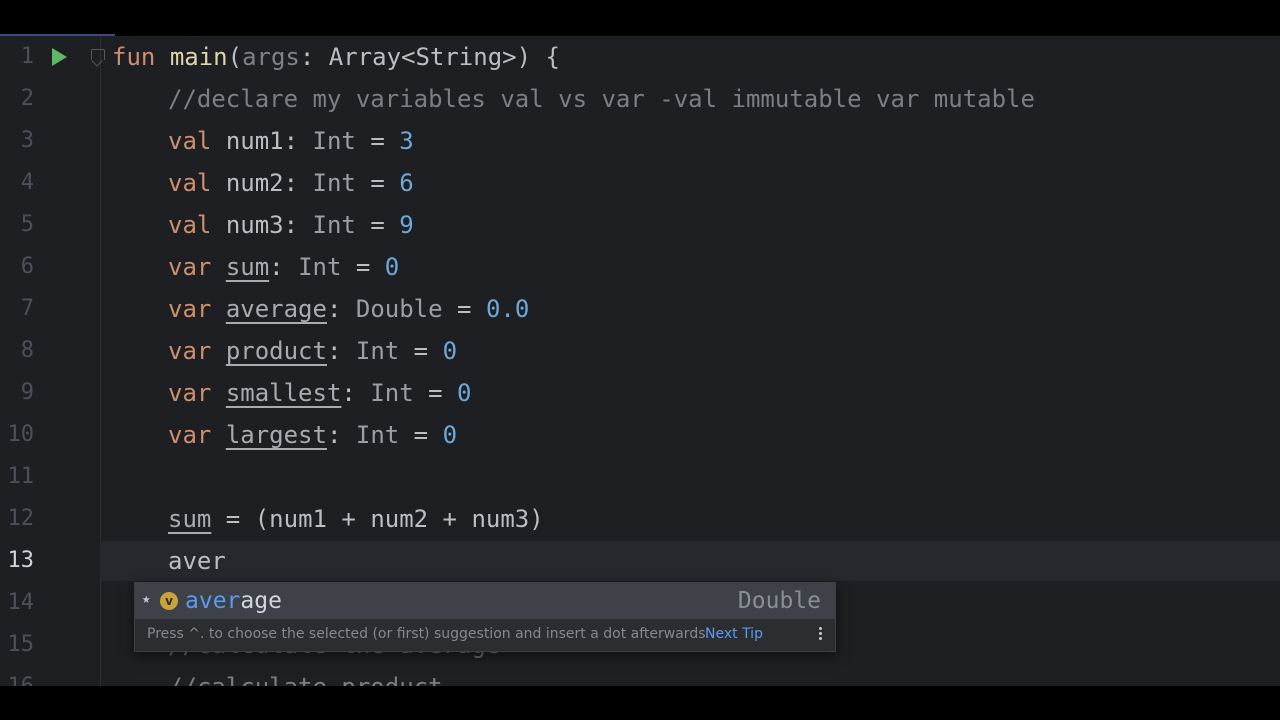 The width and height of the screenshot is (1280, 720). What do you see at coordinates (640, 519) in the screenshot?
I see `code-line: 12 sum = (num1 + num2 + num3)` at bounding box center [640, 519].